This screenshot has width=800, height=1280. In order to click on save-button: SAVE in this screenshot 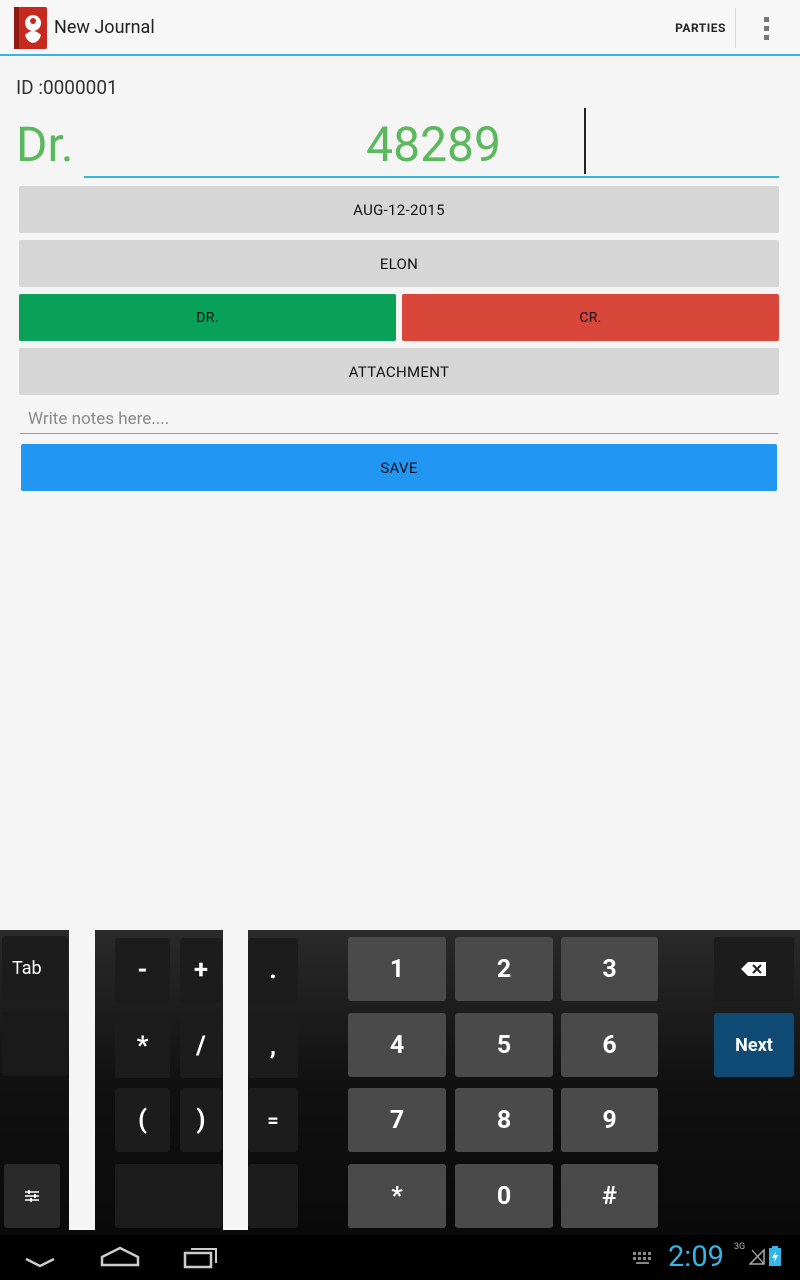, I will do `click(399, 467)`.